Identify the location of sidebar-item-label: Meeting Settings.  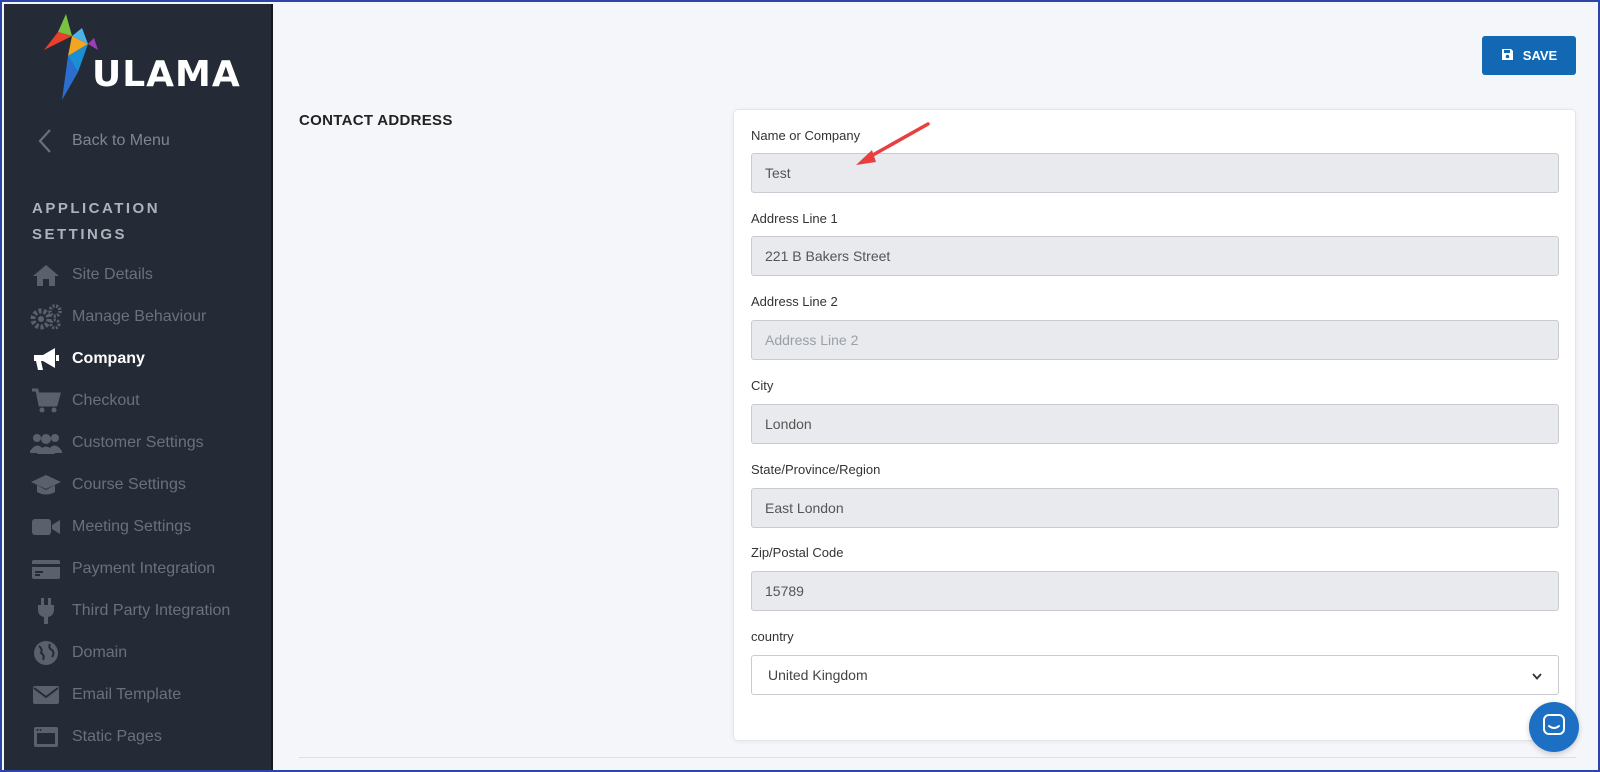
(132, 526).